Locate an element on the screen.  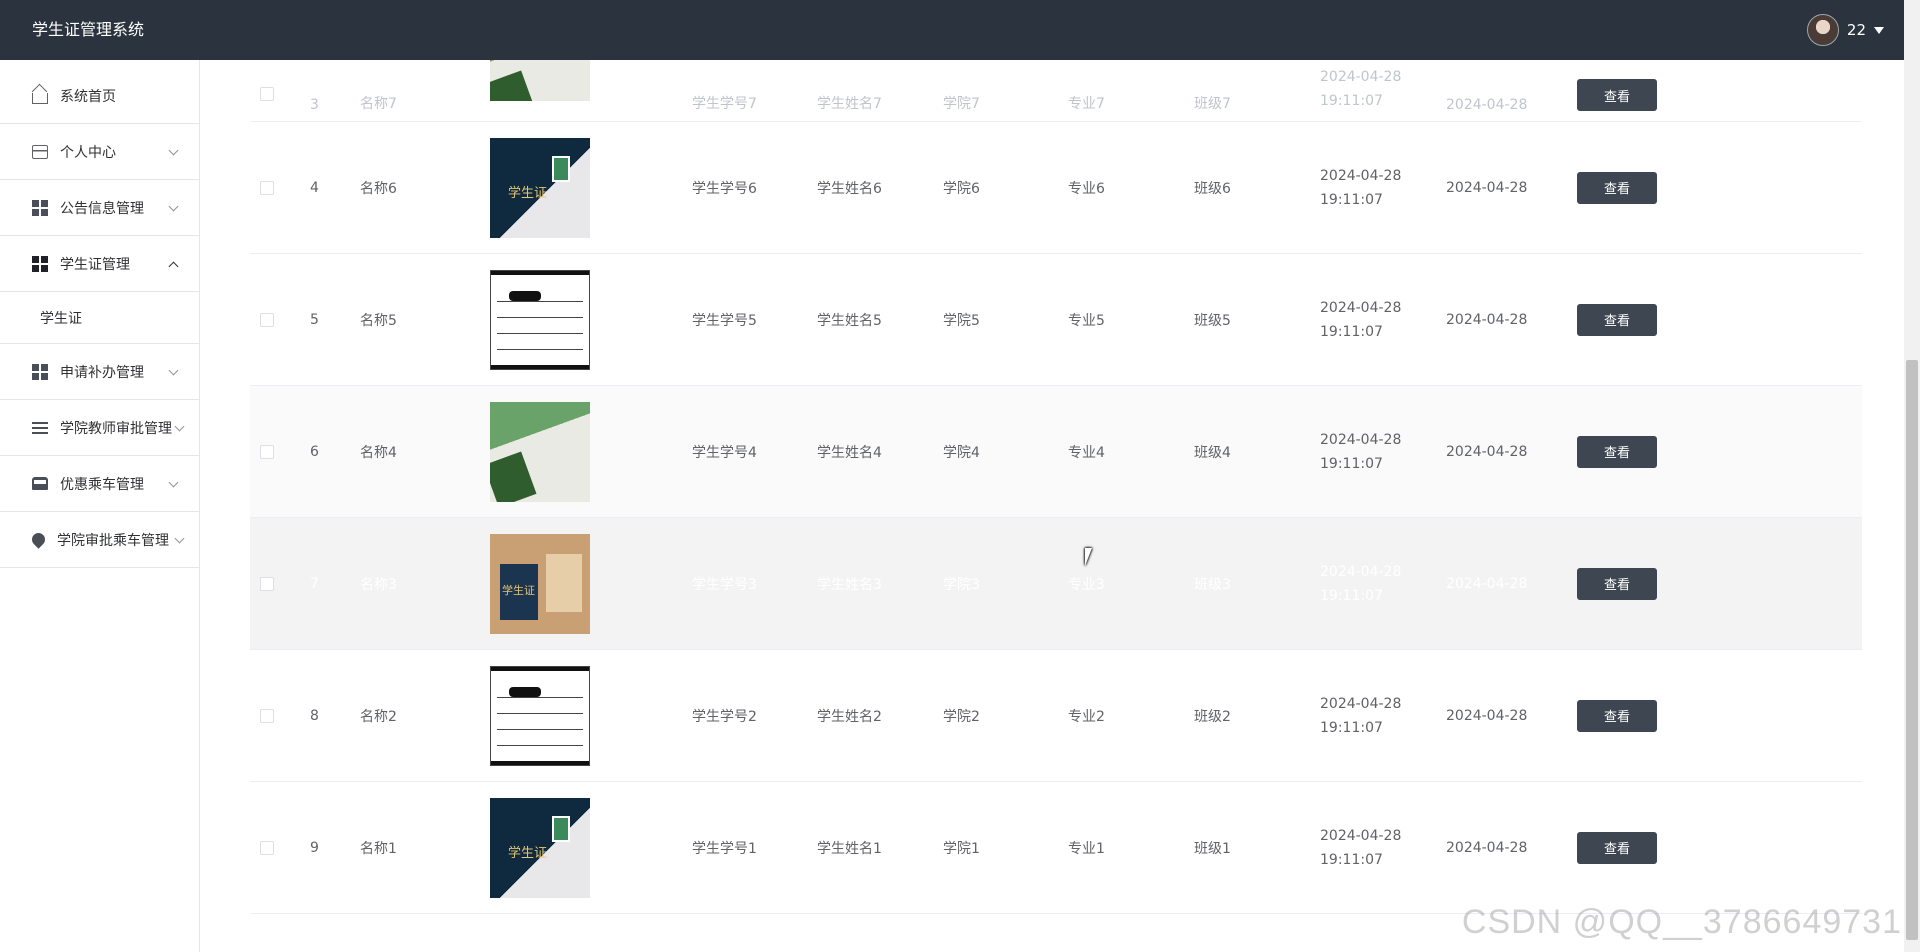
sidebar-item-personal-center: 个人中心 is located at coordinates (99, 152).